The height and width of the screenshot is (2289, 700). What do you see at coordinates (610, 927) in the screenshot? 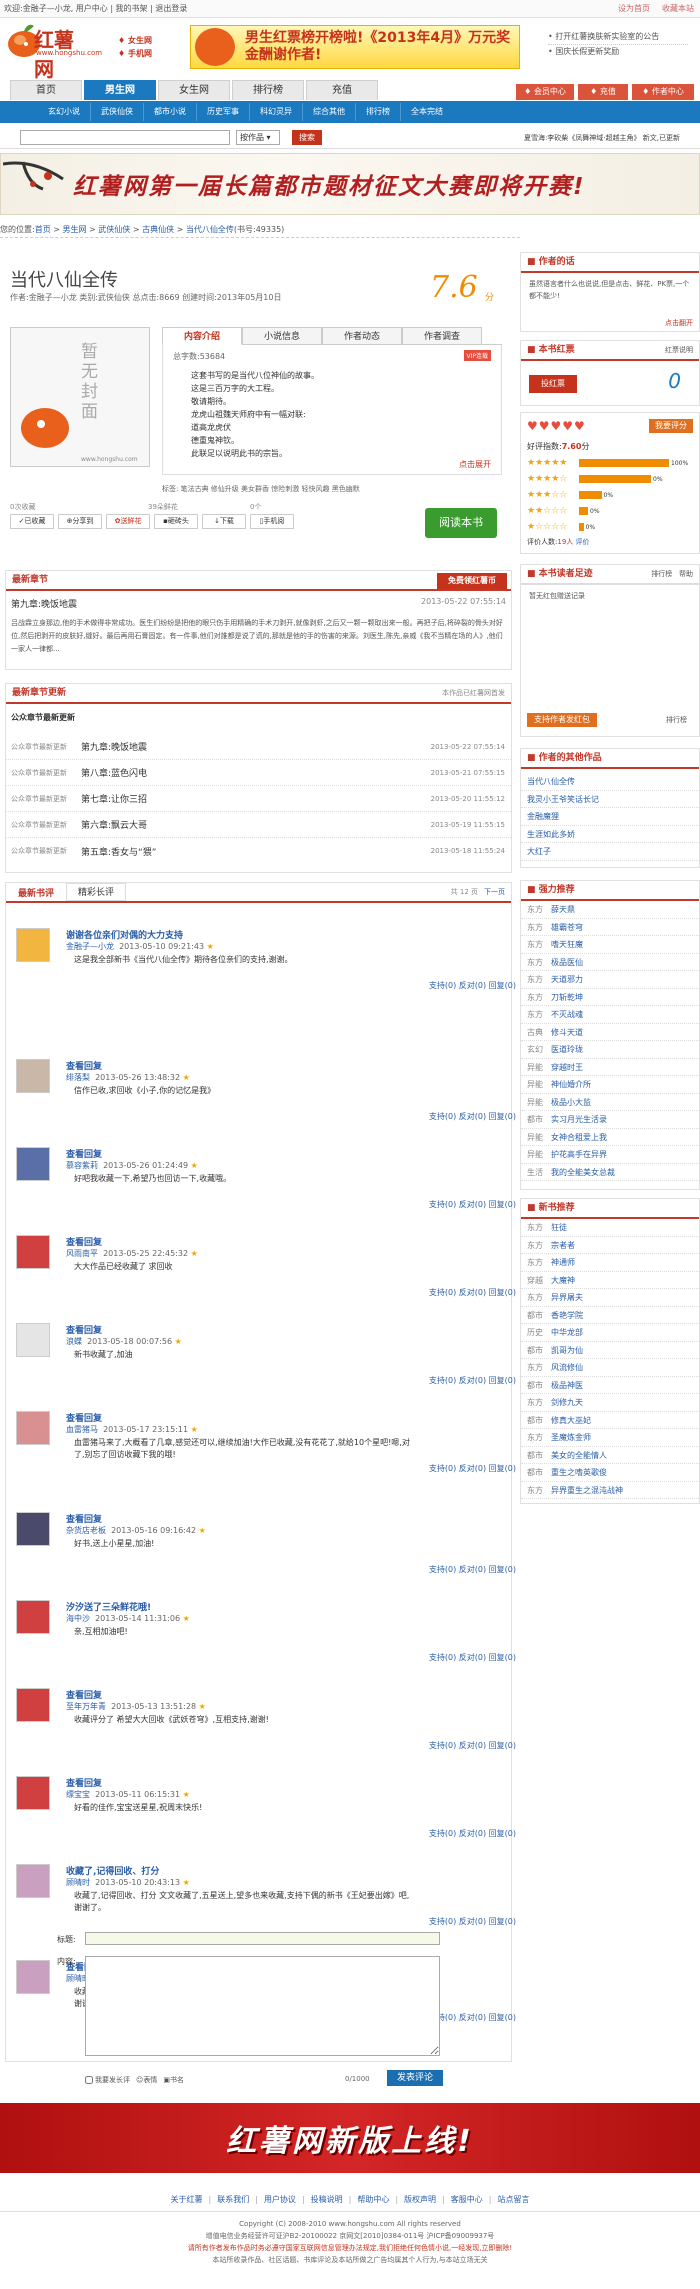
I see `recommend-item: 东方 雄霸苍穹` at bounding box center [610, 927].